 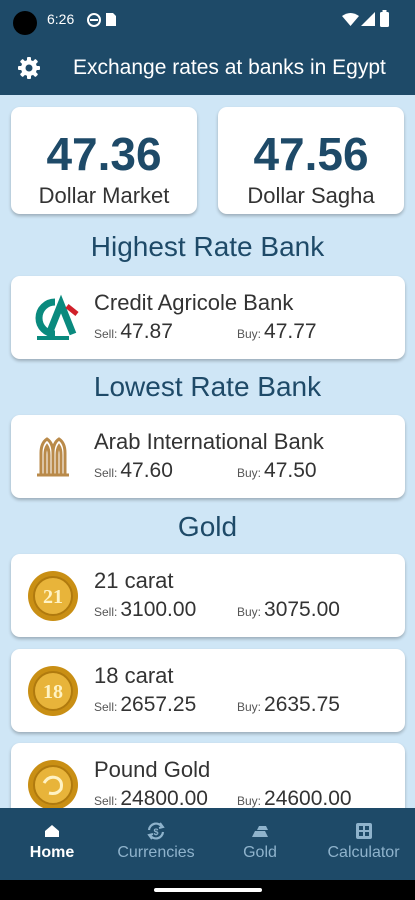 I want to click on highest-rate-title: Highest Rate Bank, so click(x=207, y=246).